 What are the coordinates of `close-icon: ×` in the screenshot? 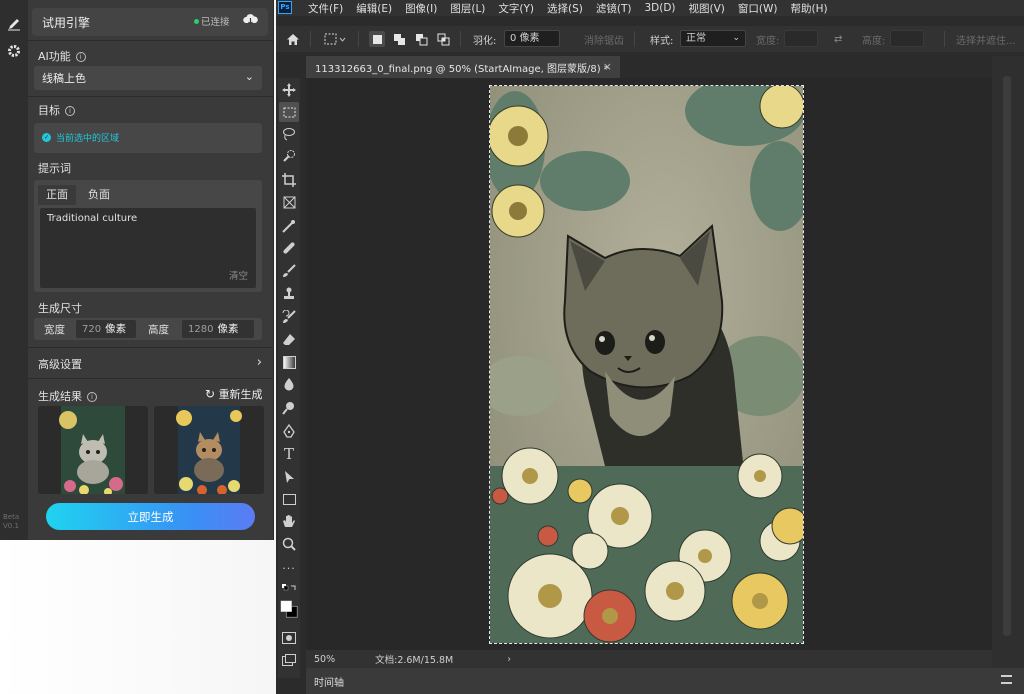 It's located at (607, 66).